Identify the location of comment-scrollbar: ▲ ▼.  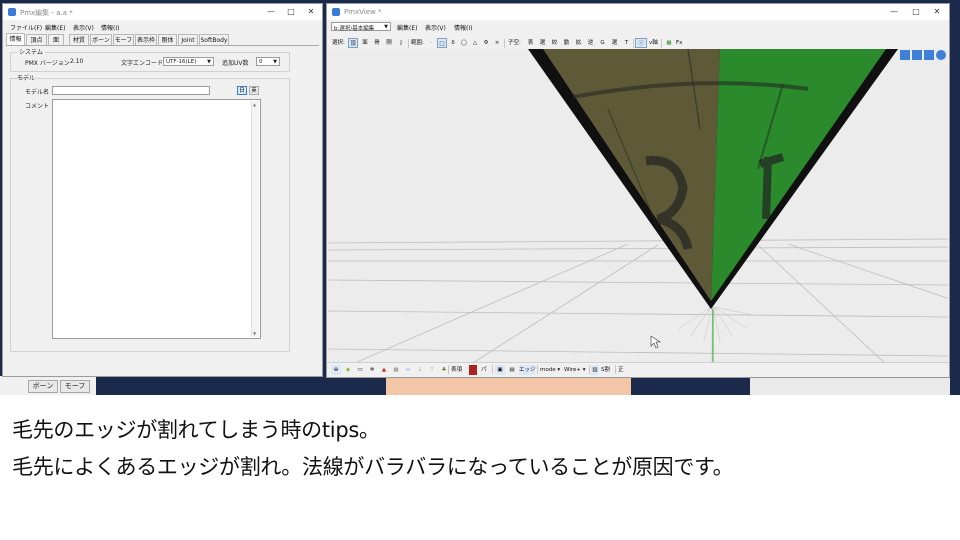
(255, 219).